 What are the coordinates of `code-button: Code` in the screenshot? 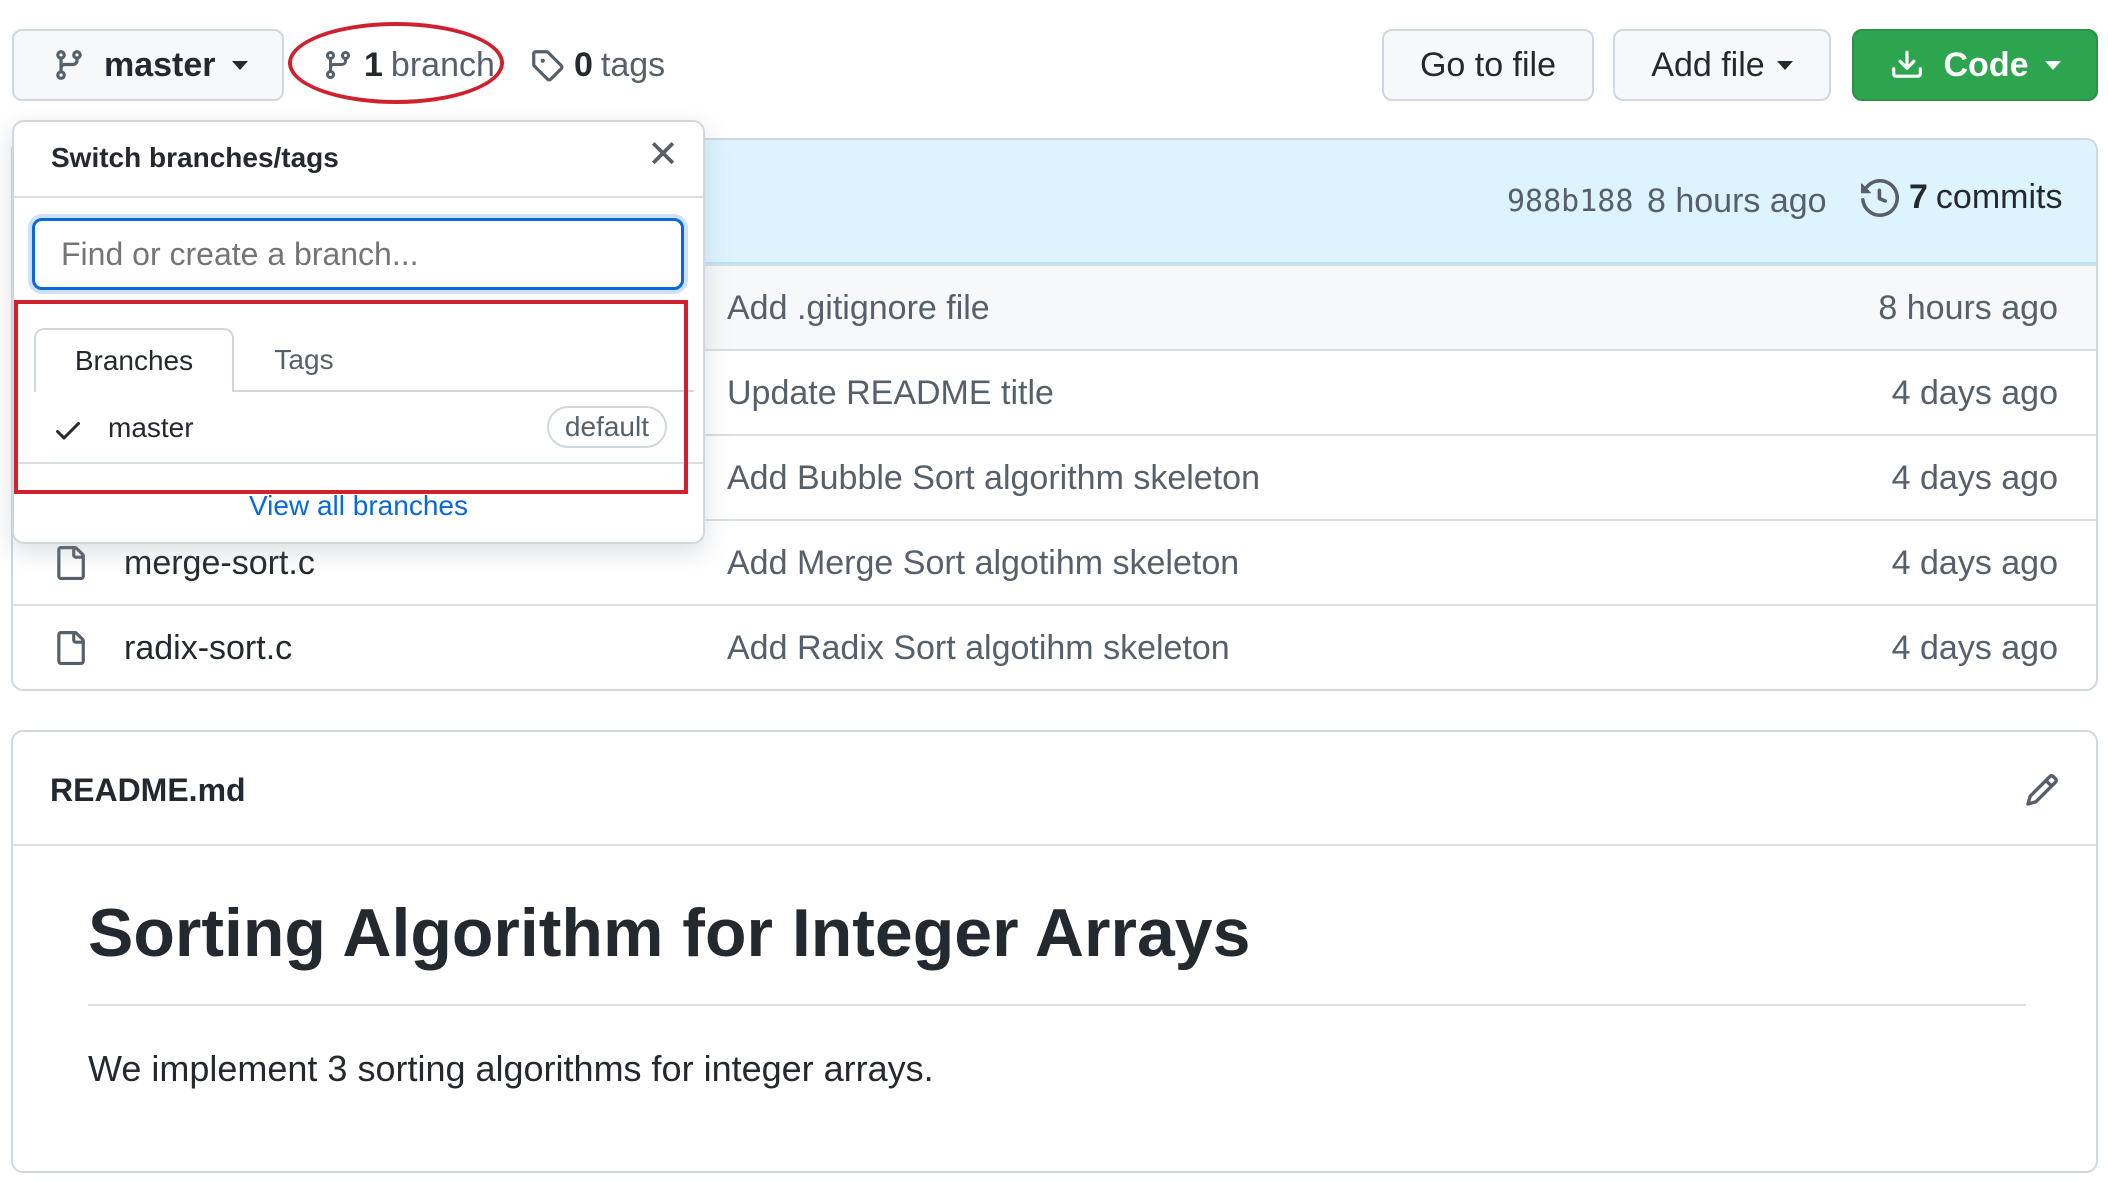 It's located at (1975, 65).